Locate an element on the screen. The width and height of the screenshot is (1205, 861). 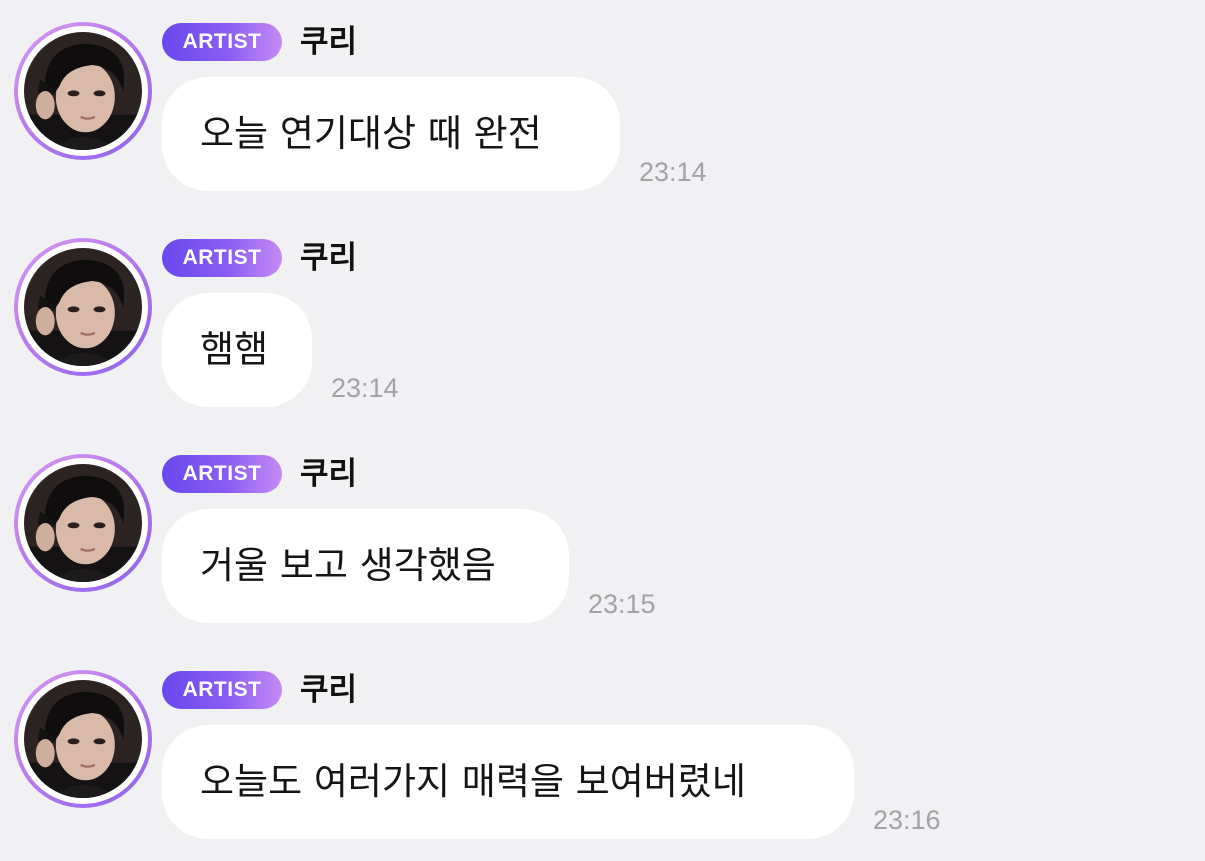
timestamp: 23:15 is located at coordinates (622, 604).